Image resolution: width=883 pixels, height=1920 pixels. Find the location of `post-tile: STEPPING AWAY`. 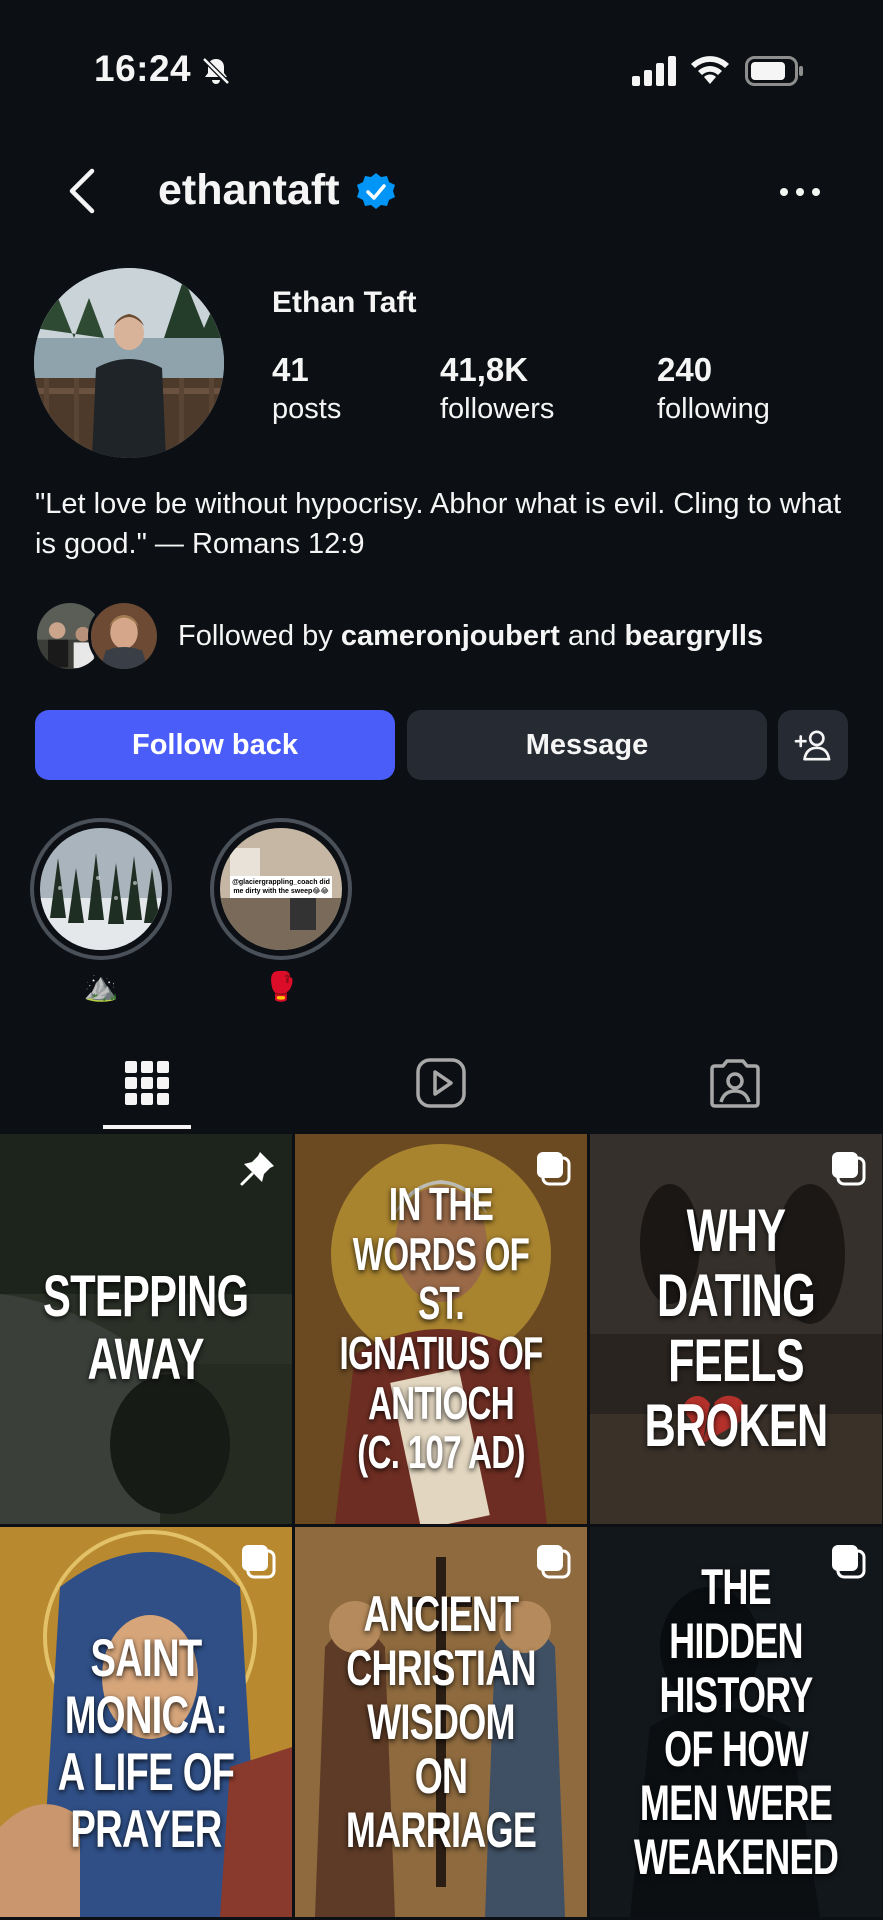

post-tile: STEPPING AWAY is located at coordinates (146, 1329).